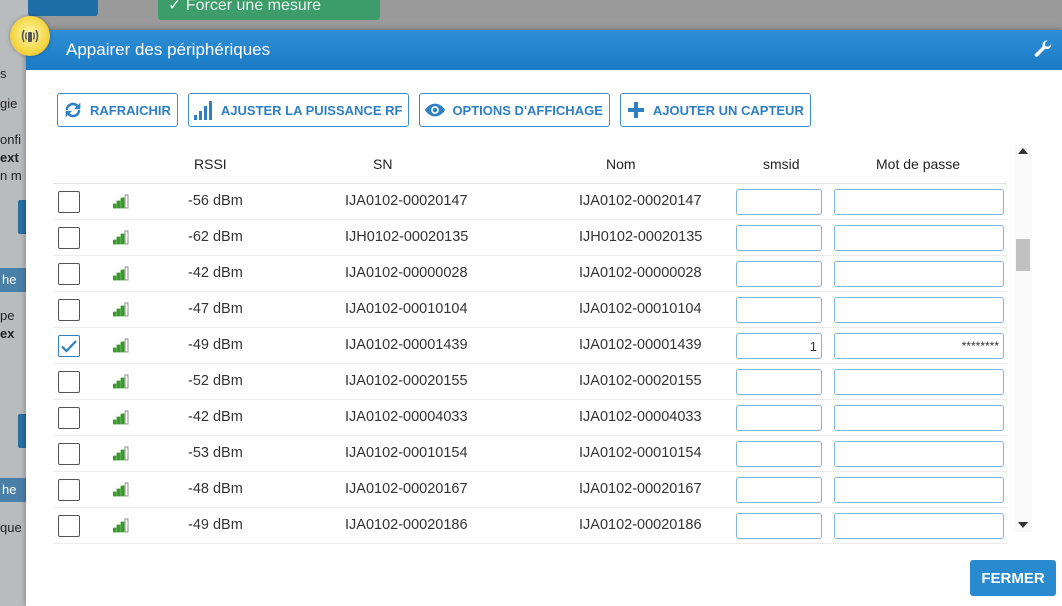  Describe the element at coordinates (640, 381) in the screenshot. I see `device-name: IJA0102-00020155` at that location.